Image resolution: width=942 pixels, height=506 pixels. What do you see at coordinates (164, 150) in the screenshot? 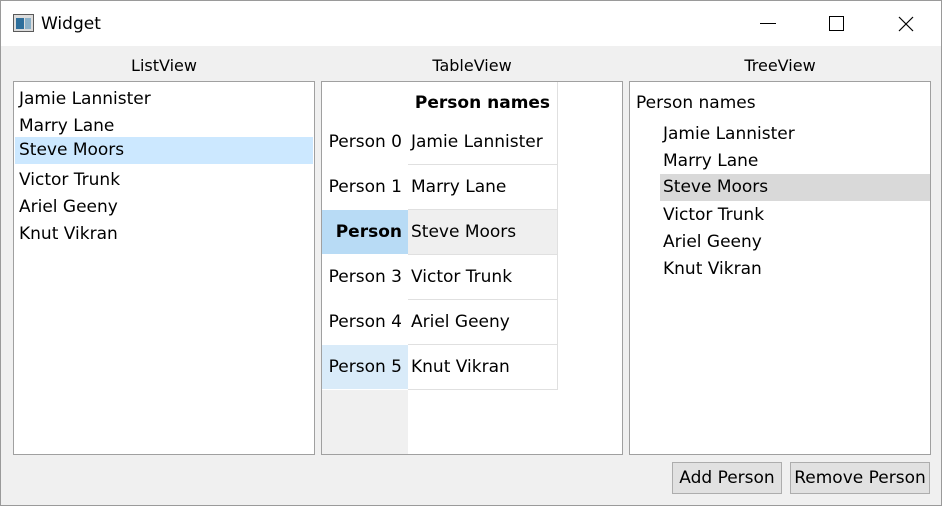
I see `list-item-selected: Steve Moors` at bounding box center [164, 150].